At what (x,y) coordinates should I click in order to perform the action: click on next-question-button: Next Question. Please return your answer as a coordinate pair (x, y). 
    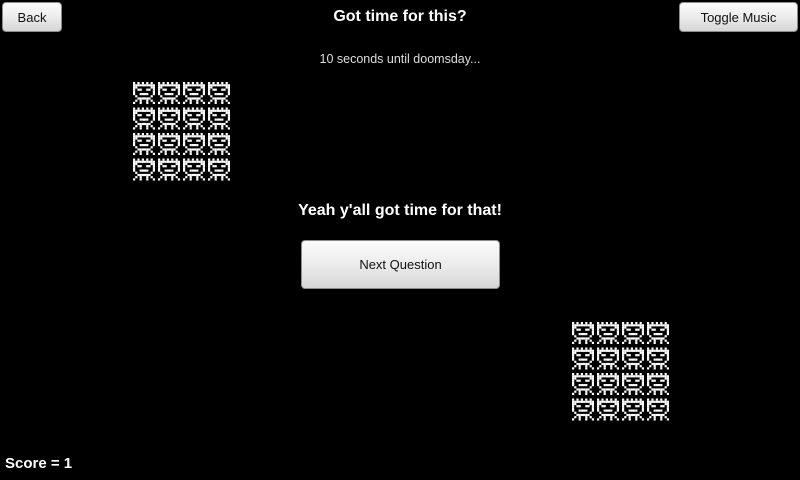
    Looking at the image, I should click on (400, 264).